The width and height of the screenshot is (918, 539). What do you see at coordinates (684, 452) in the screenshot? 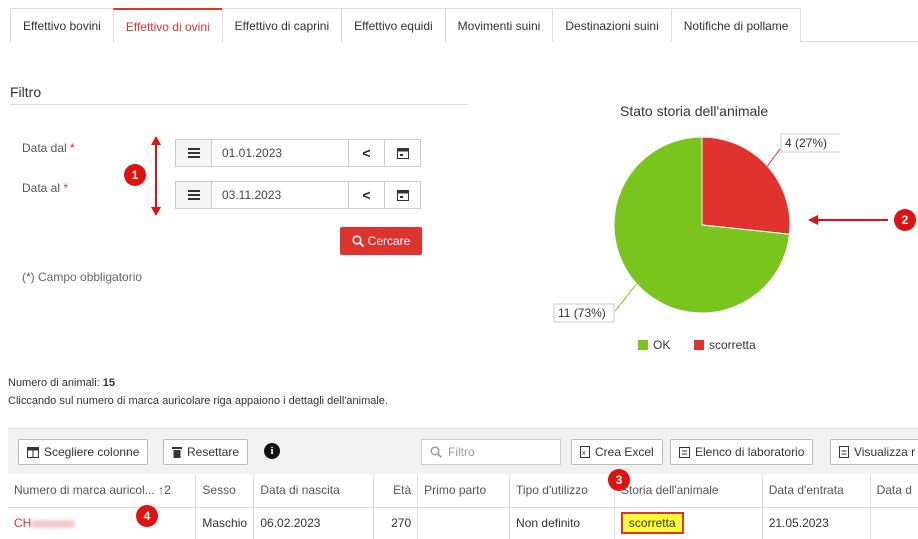
I see `list-icon` at bounding box center [684, 452].